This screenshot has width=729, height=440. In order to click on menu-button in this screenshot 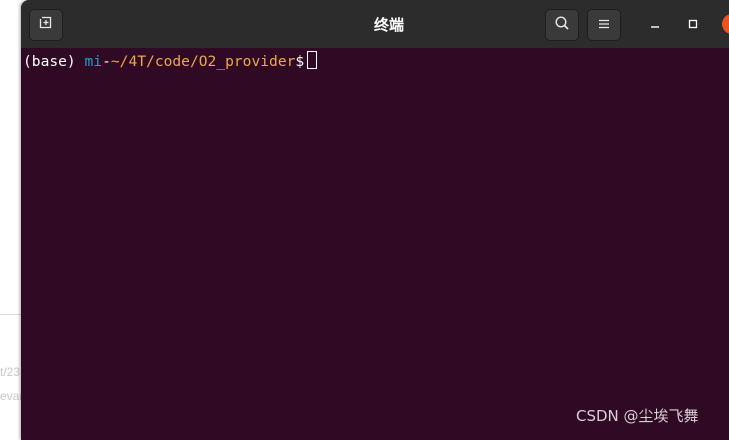, I will do `click(604, 25)`.